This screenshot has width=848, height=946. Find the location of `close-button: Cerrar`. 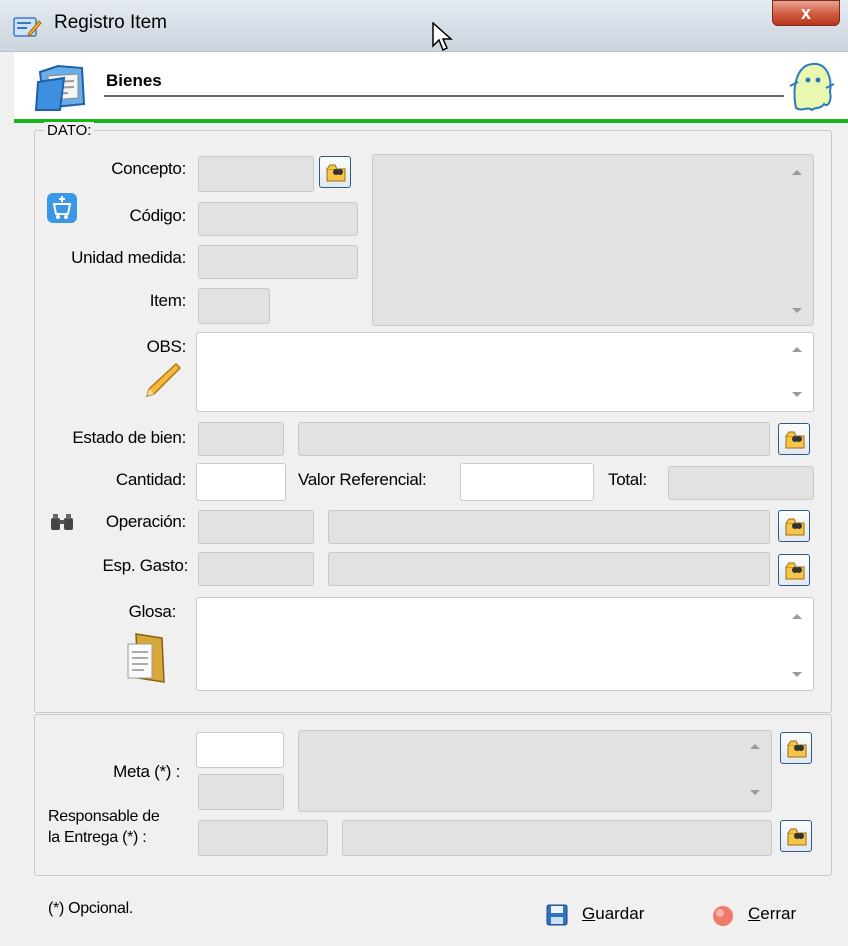

close-button: Cerrar is located at coordinates (767, 917).